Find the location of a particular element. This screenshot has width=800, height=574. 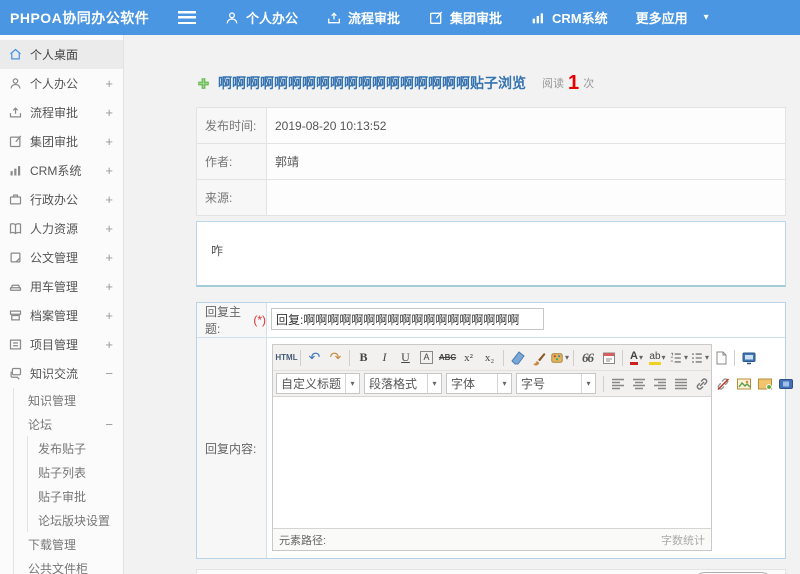

media-button is located at coordinates (785, 383).